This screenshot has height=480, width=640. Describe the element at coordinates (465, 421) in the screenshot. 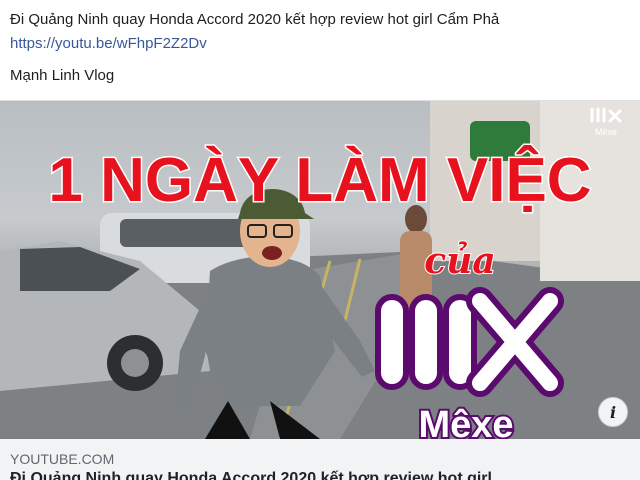

I see `mexe-caption: Mêxe` at that location.